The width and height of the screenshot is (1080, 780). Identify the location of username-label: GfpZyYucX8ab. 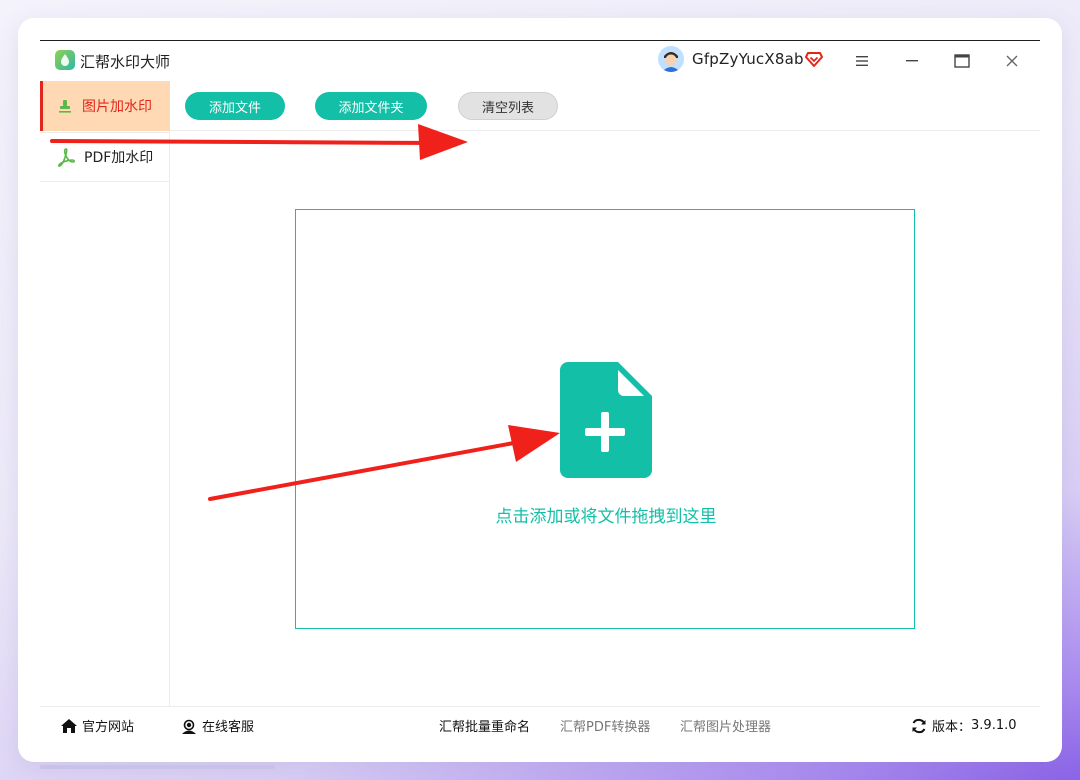
(748, 59).